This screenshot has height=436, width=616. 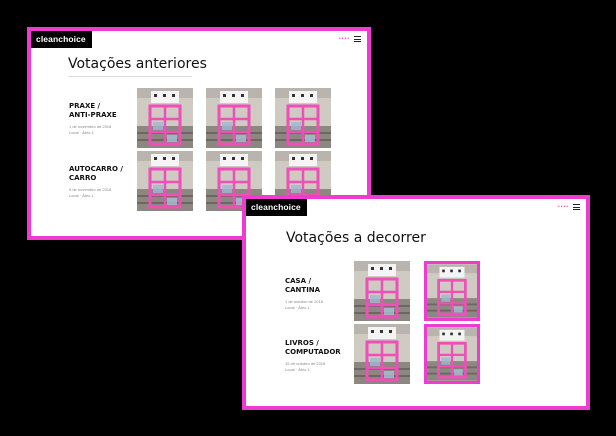 What do you see at coordinates (96, 173) in the screenshot?
I see `vote-label: AUTOCARRO / CARRO` at bounding box center [96, 173].